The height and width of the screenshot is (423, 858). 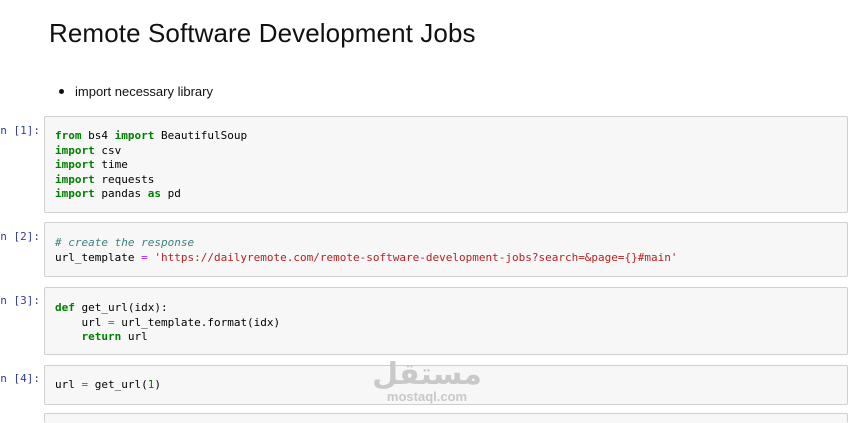 I want to click on code-line: import requests, so click(x=105, y=179).